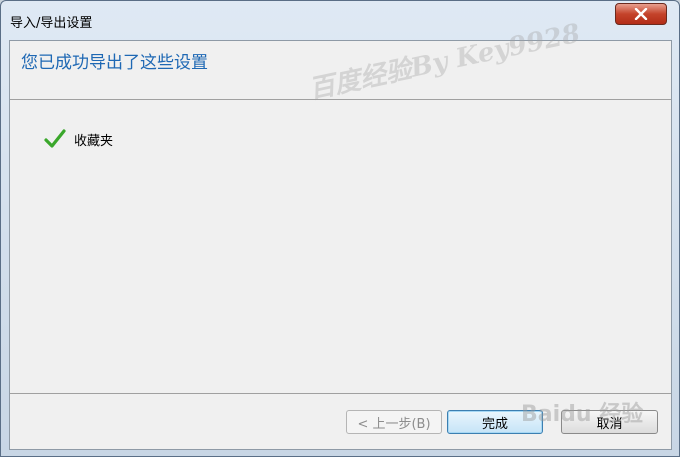 The image size is (680, 457). What do you see at coordinates (582, 414) in the screenshot?
I see `watermark-logo: Baidu 经验` at bounding box center [582, 414].